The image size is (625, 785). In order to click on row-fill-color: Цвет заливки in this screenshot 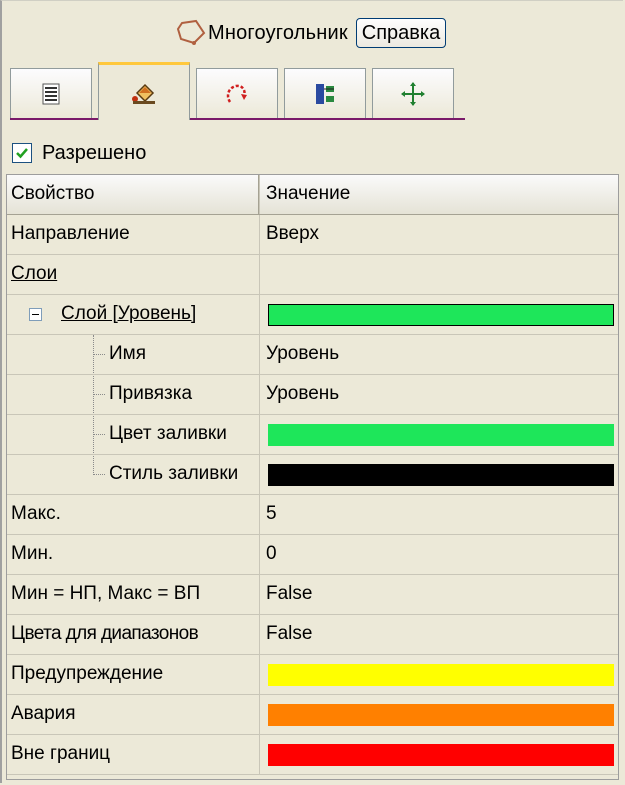, I will do `click(312, 435)`.